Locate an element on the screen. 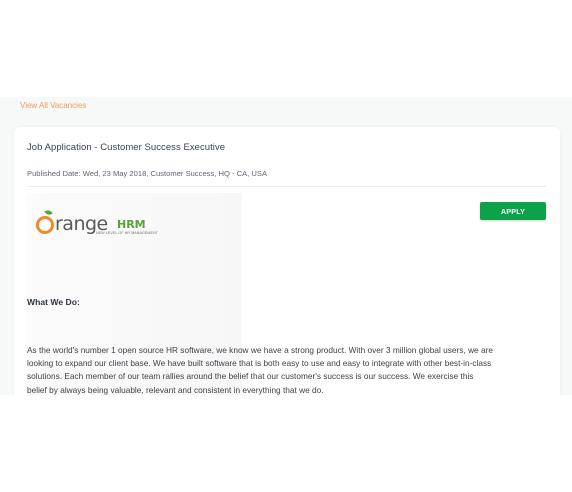 Image resolution: width=572 pixels, height=492 pixels. logo-brand-suffix: HRM is located at coordinates (131, 224).